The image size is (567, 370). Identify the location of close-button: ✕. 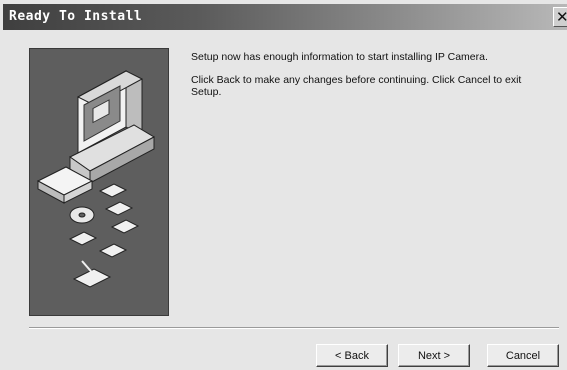
(560, 17).